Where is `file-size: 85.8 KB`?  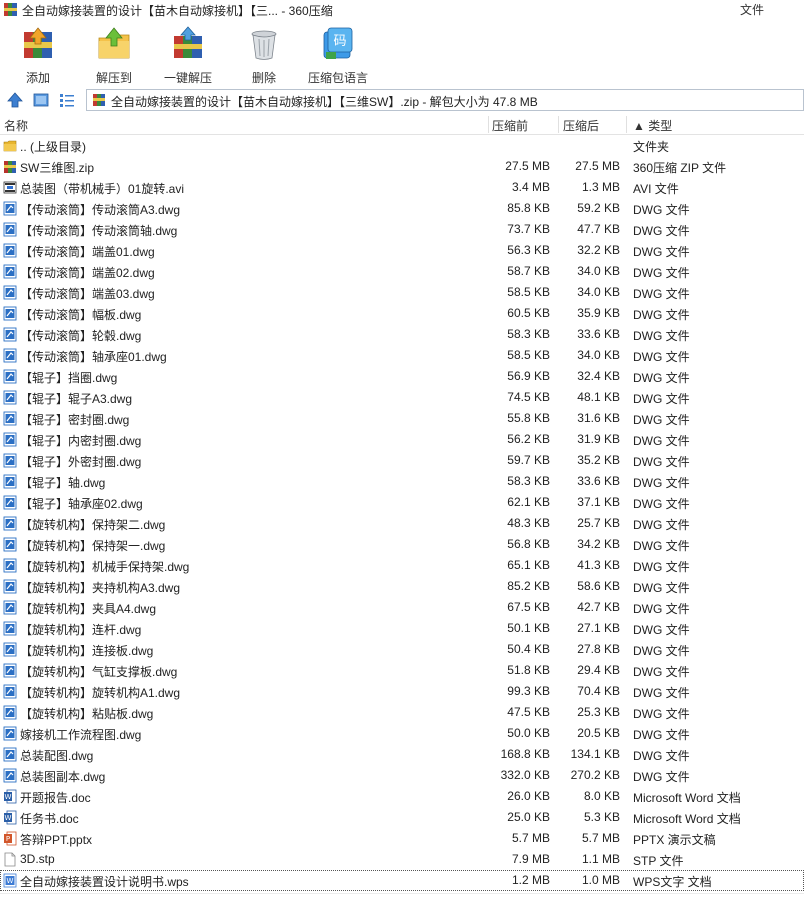
file-size: 85.8 KB is located at coordinates (528, 208).